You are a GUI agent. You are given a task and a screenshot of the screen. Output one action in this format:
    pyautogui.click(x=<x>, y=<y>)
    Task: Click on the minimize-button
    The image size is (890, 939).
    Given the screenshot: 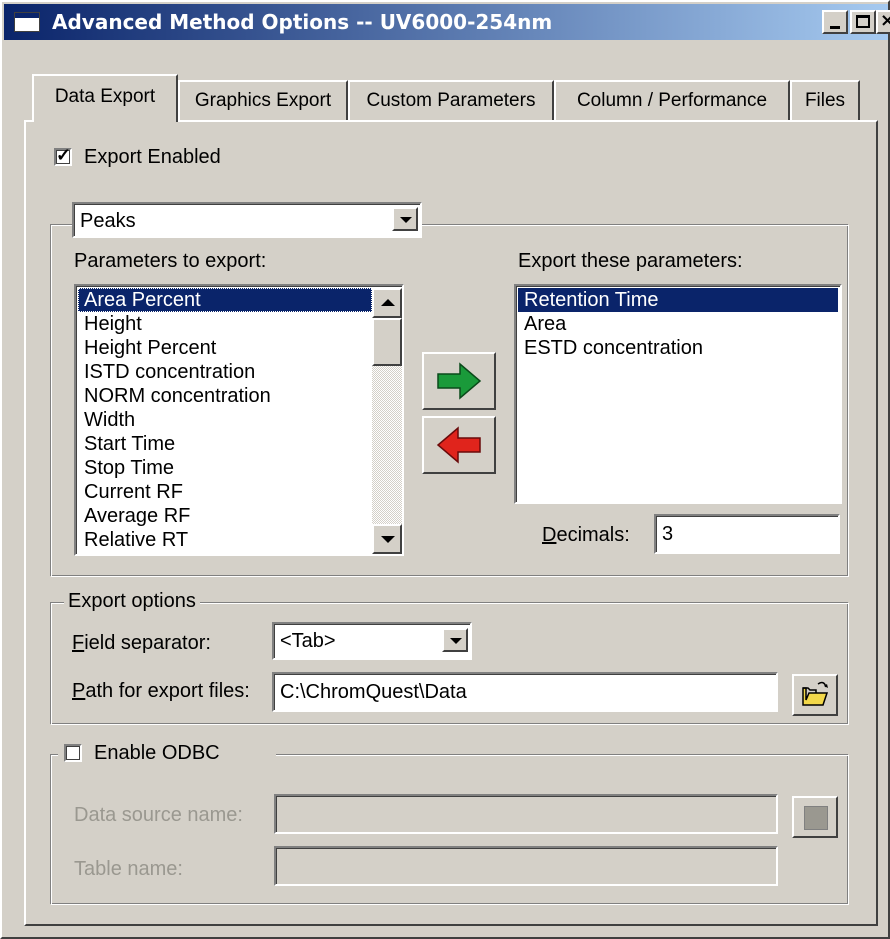 What is the action you would take?
    pyautogui.click(x=835, y=22)
    